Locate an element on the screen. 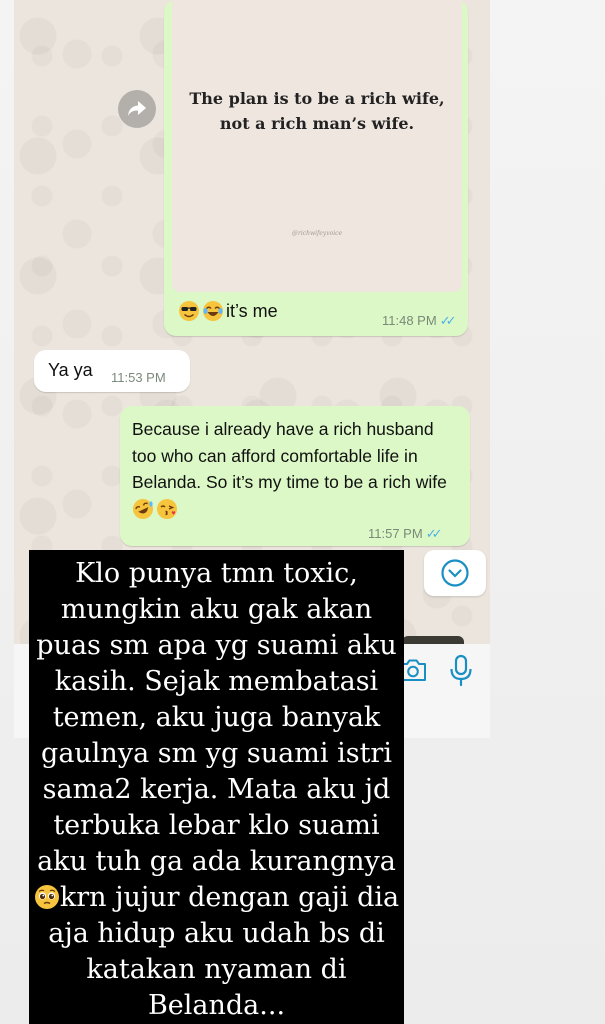 The height and width of the screenshot is (1024, 605). message-time: 11:48 PM is located at coordinates (409, 320).